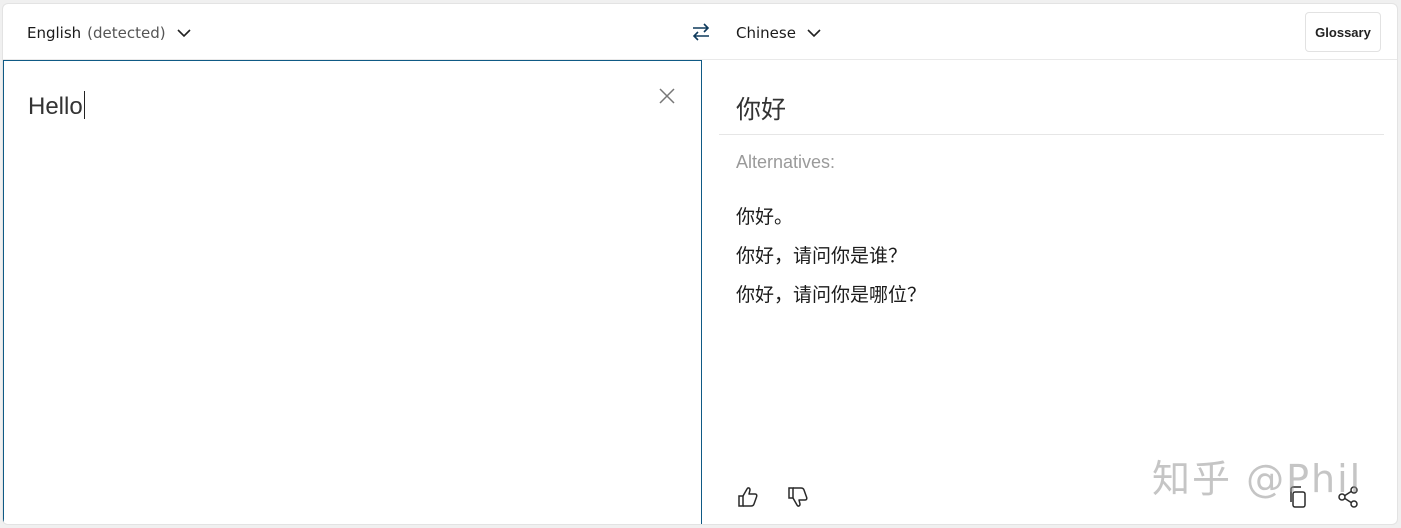  I want to click on thumbs-down-icon, so click(798, 497).